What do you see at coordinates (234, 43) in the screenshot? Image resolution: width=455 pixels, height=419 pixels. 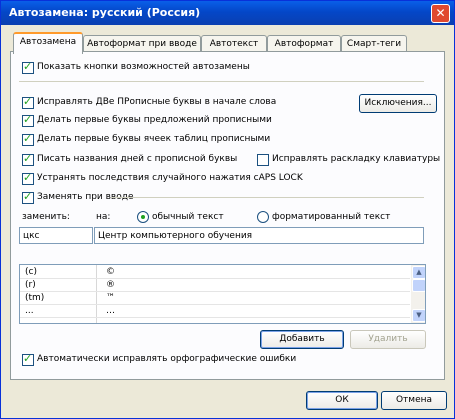 I see `tab-autotext: Автотекст` at bounding box center [234, 43].